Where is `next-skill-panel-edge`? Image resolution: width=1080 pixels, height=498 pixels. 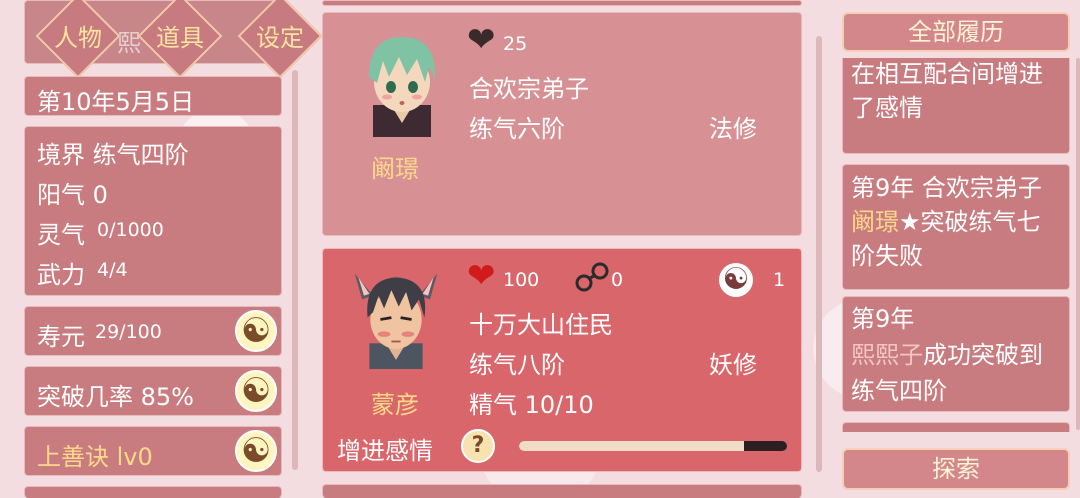 next-skill-panel-edge is located at coordinates (153, 492).